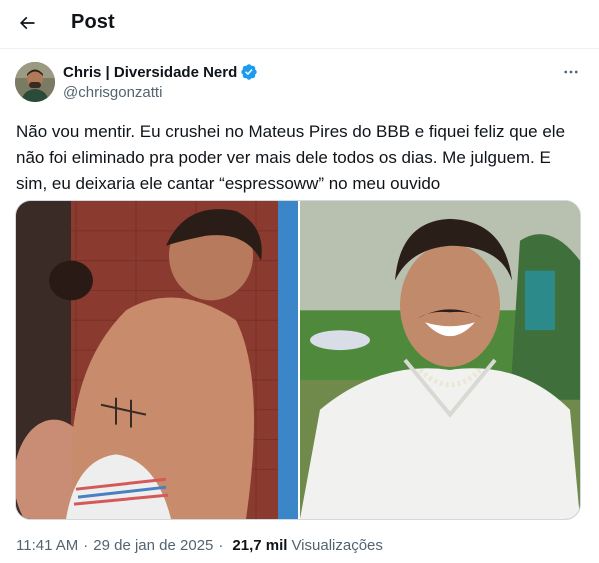  Describe the element at coordinates (337, 545) in the screenshot. I see `views-label: Visualizações` at that location.